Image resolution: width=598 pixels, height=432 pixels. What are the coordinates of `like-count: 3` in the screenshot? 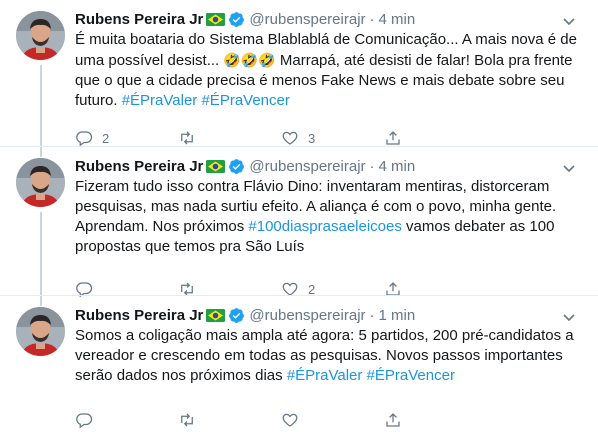 It's located at (312, 138).